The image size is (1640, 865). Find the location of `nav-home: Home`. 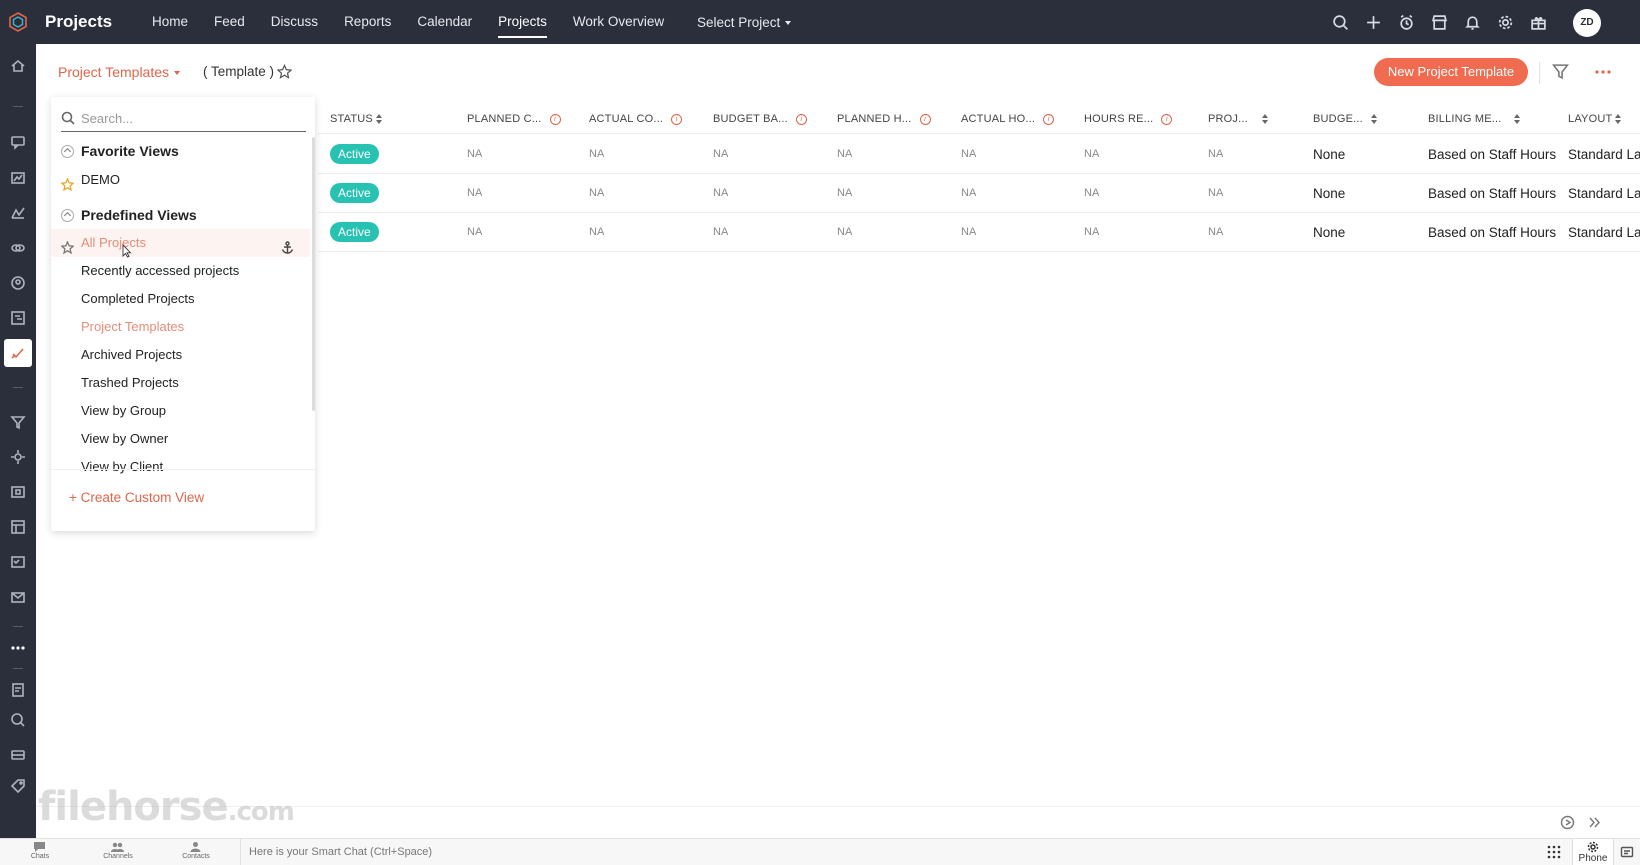

nav-home: Home is located at coordinates (170, 22).